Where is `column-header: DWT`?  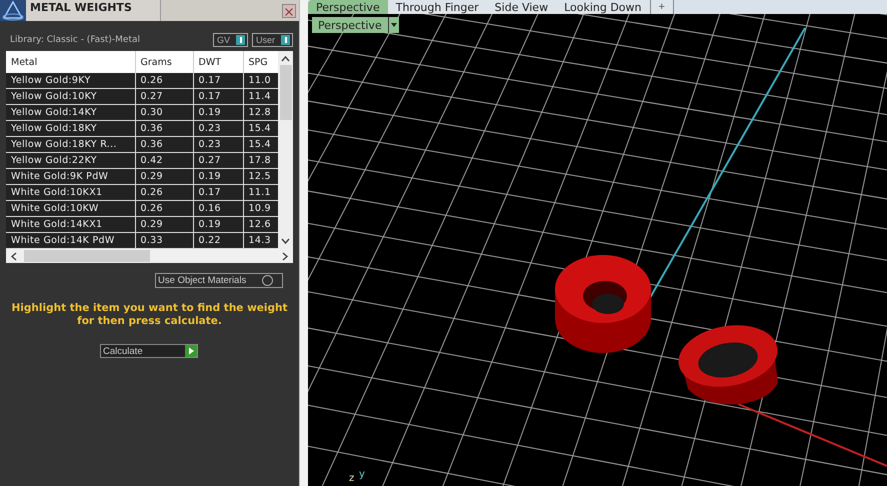 column-header: DWT is located at coordinates (218, 62).